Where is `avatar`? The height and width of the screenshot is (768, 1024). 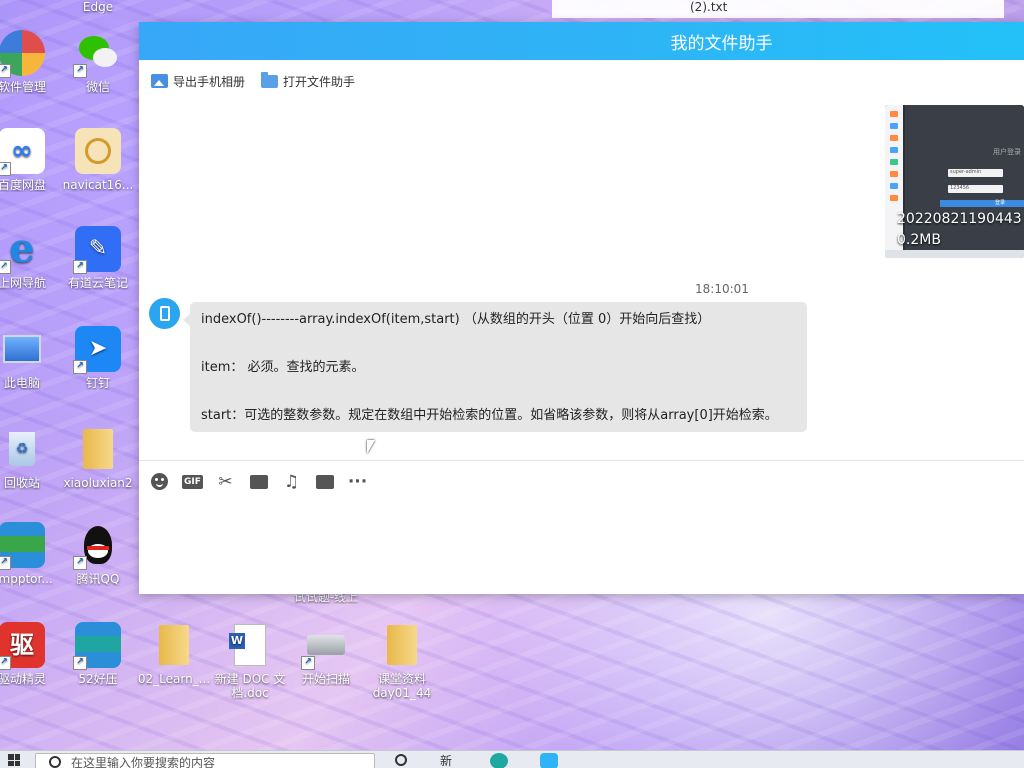 avatar is located at coordinates (164, 313).